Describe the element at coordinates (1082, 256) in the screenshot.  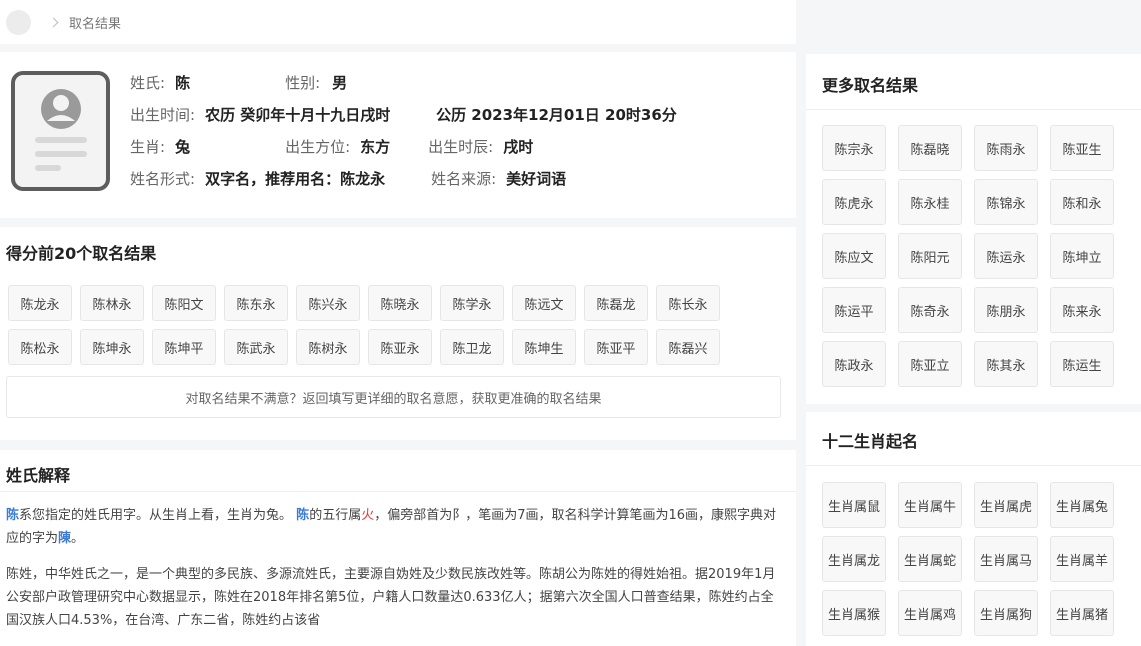
I see `name-chip: 陈坤立` at that location.